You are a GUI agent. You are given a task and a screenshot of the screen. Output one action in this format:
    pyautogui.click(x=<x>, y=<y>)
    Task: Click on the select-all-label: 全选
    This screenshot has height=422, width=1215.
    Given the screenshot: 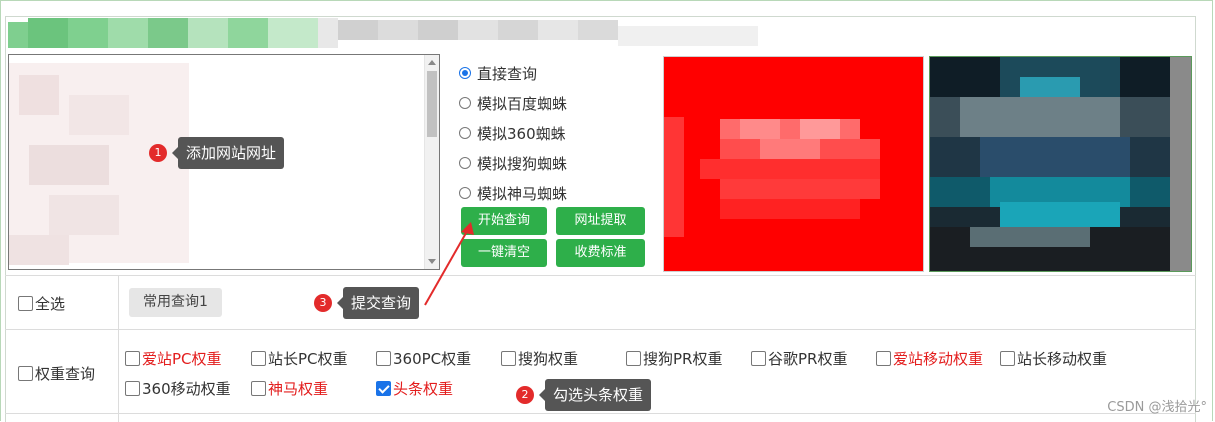 What is the action you would take?
    pyautogui.click(x=50, y=304)
    